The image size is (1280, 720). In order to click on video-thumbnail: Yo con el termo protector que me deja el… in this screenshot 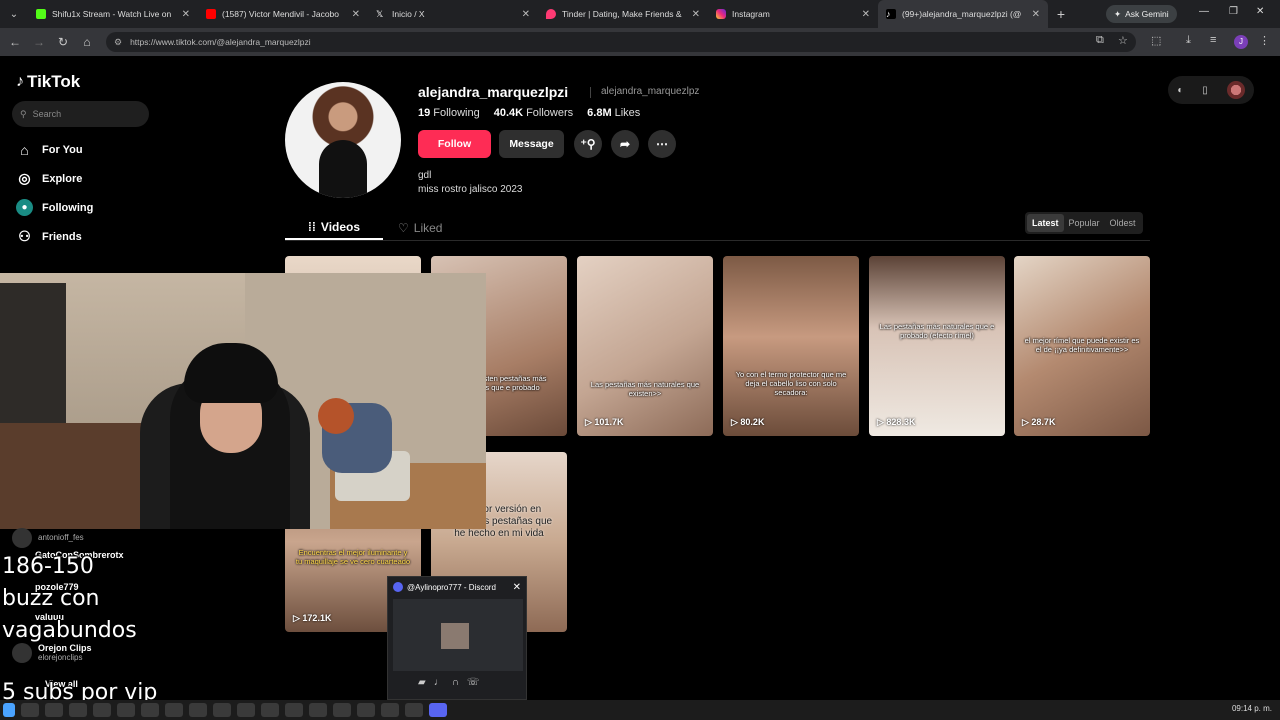, I will do `click(791, 346)`.